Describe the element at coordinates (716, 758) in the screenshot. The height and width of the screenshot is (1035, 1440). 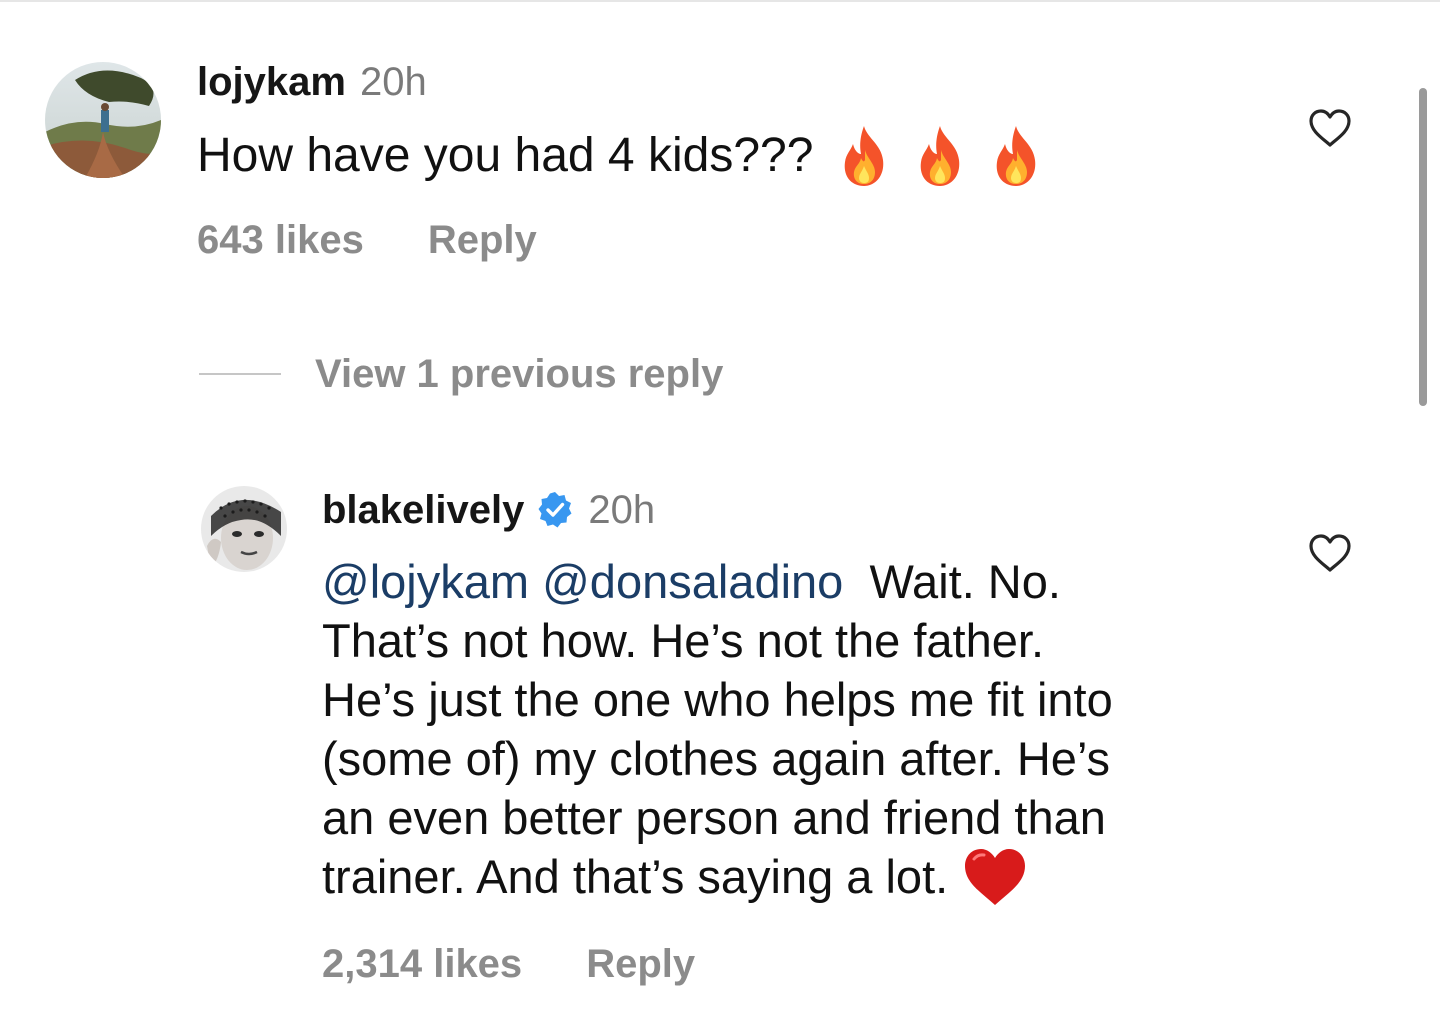
I see `comment-line: (some of) my clothes again after. He’s` at that location.